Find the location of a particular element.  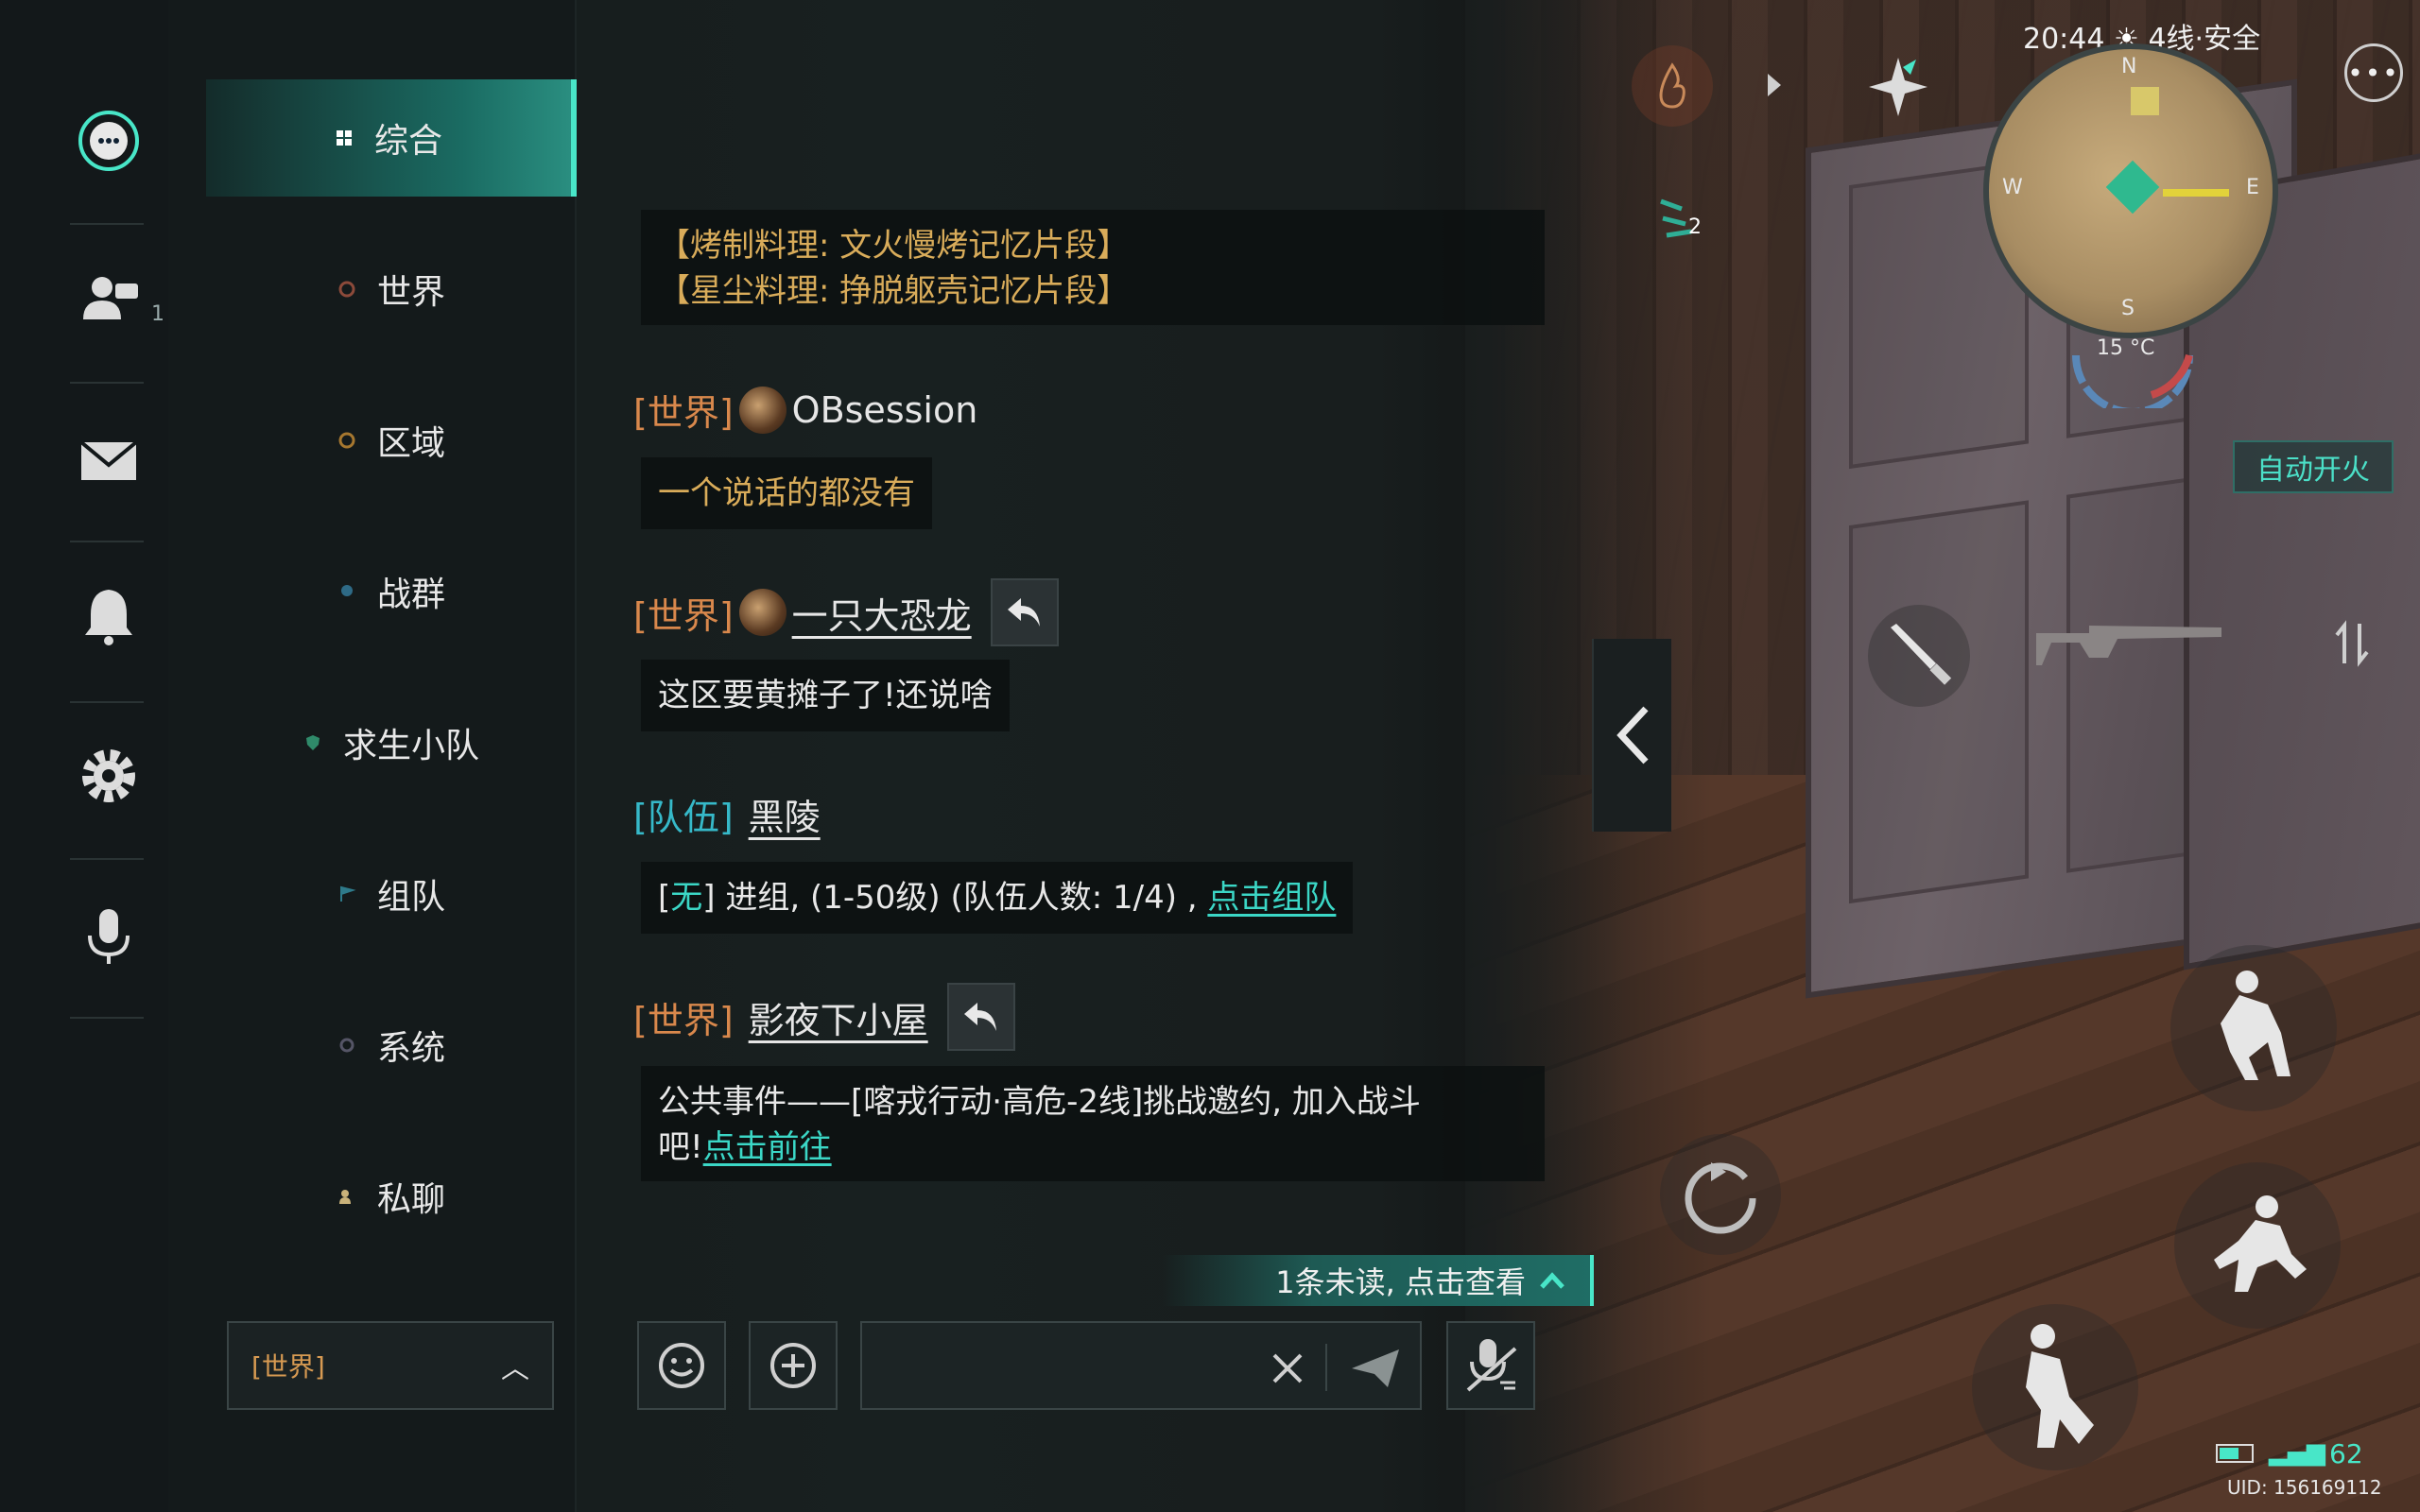

voice-input-button is located at coordinates (1490, 1365).